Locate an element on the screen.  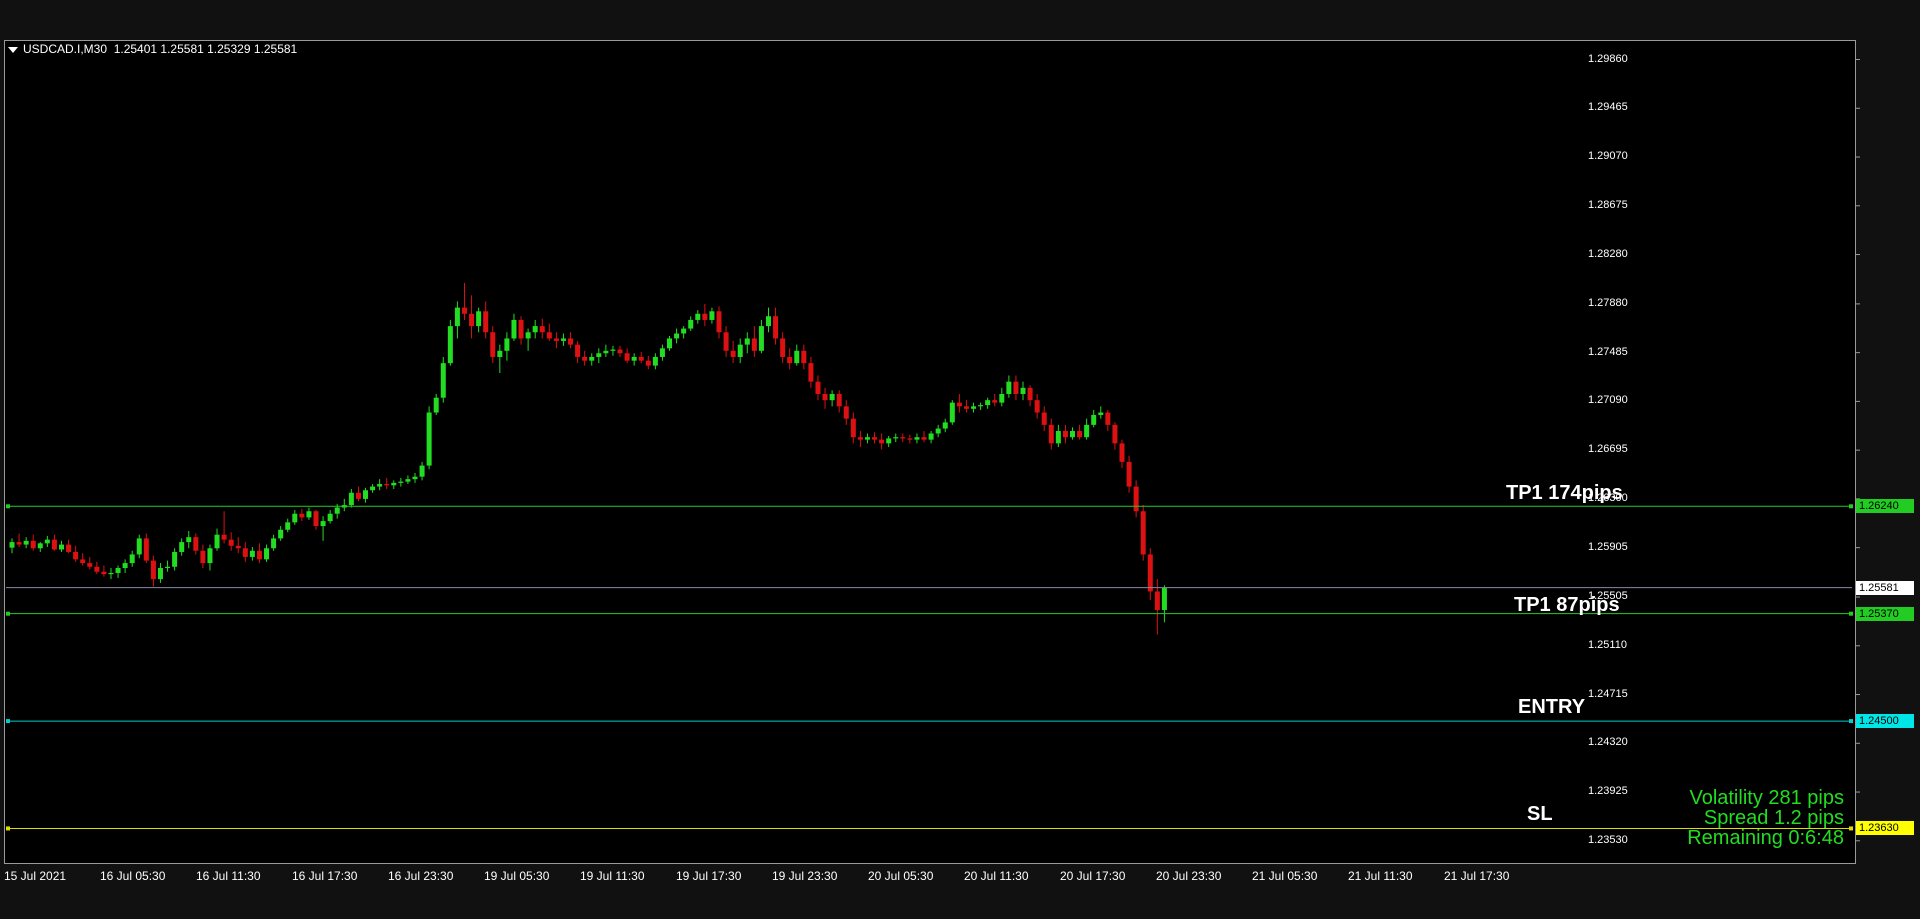
price-tick-label: 1.29860 is located at coordinates (1608, 58).